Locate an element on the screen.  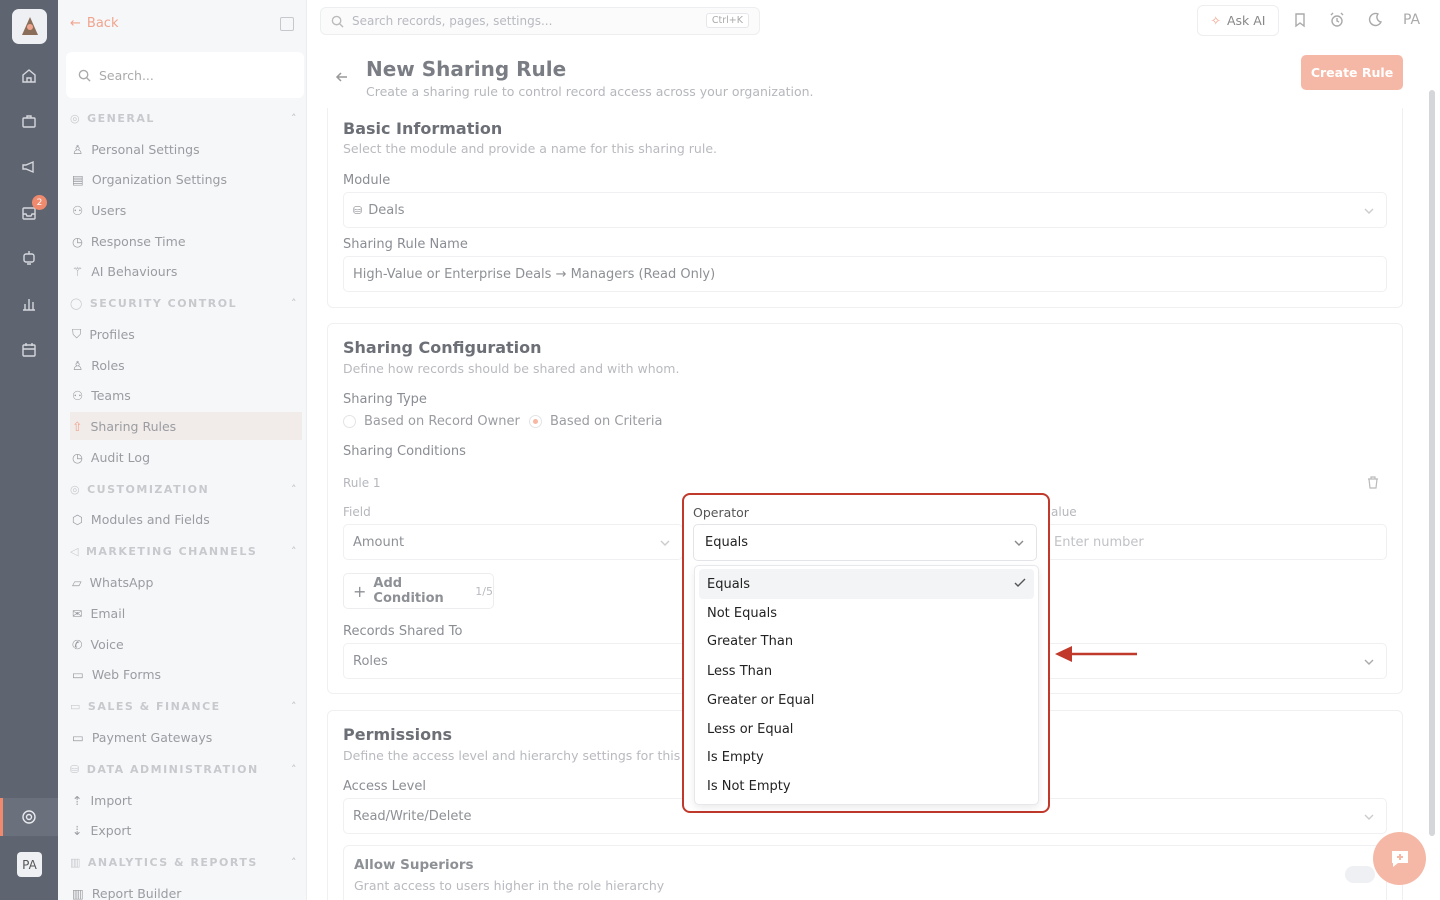
section-general: ◎ GENERAL ˄ is located at coordinates (184, 118).